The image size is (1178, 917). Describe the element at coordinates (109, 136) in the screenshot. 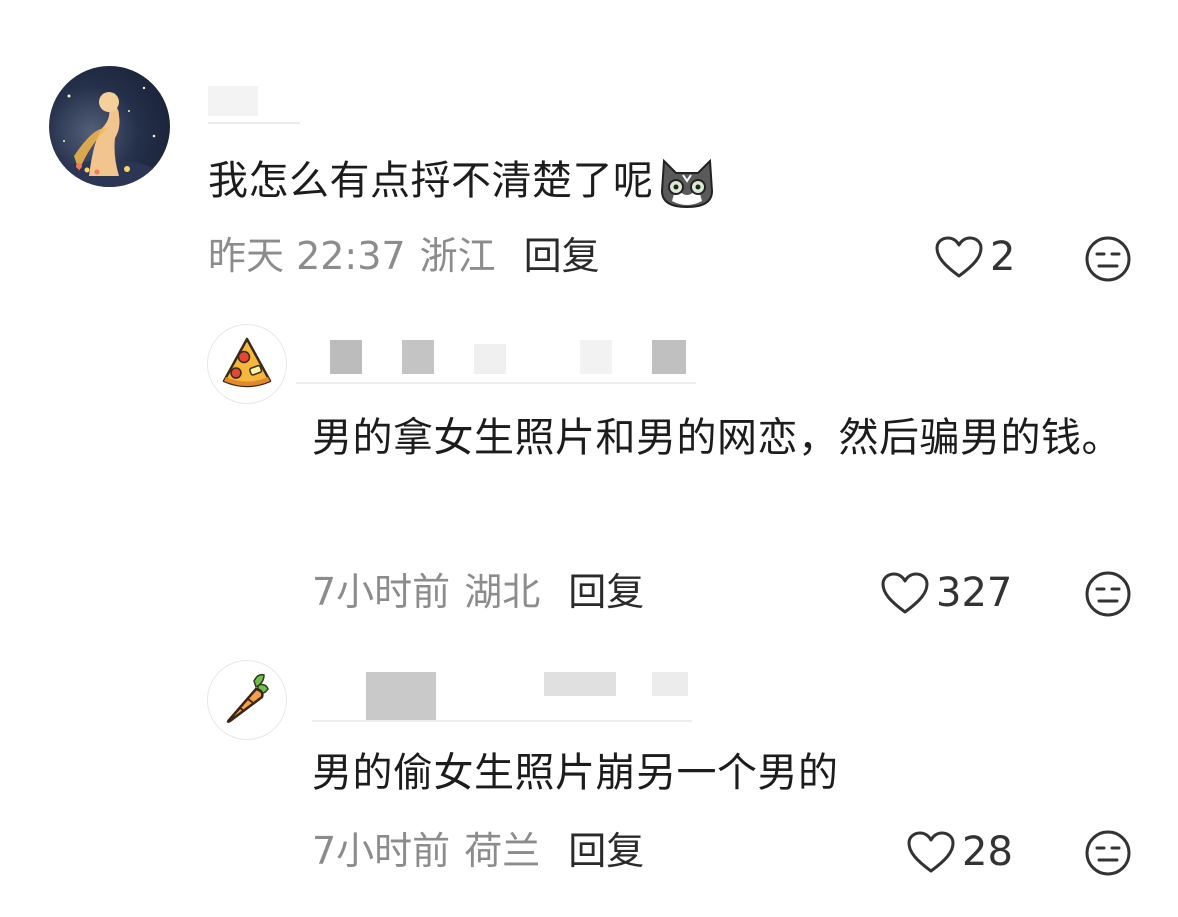

I see `starry-night-avatar-icon` at that location.